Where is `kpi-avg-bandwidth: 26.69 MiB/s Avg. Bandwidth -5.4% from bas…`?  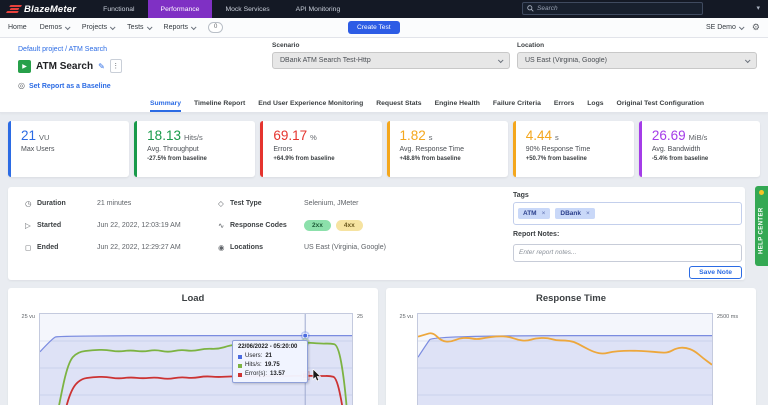
kpi-avg-bandwidth: 26.69 MiB/s Avg. Bandwidth -5.4% from bas… is located at coordinates (699, 149).